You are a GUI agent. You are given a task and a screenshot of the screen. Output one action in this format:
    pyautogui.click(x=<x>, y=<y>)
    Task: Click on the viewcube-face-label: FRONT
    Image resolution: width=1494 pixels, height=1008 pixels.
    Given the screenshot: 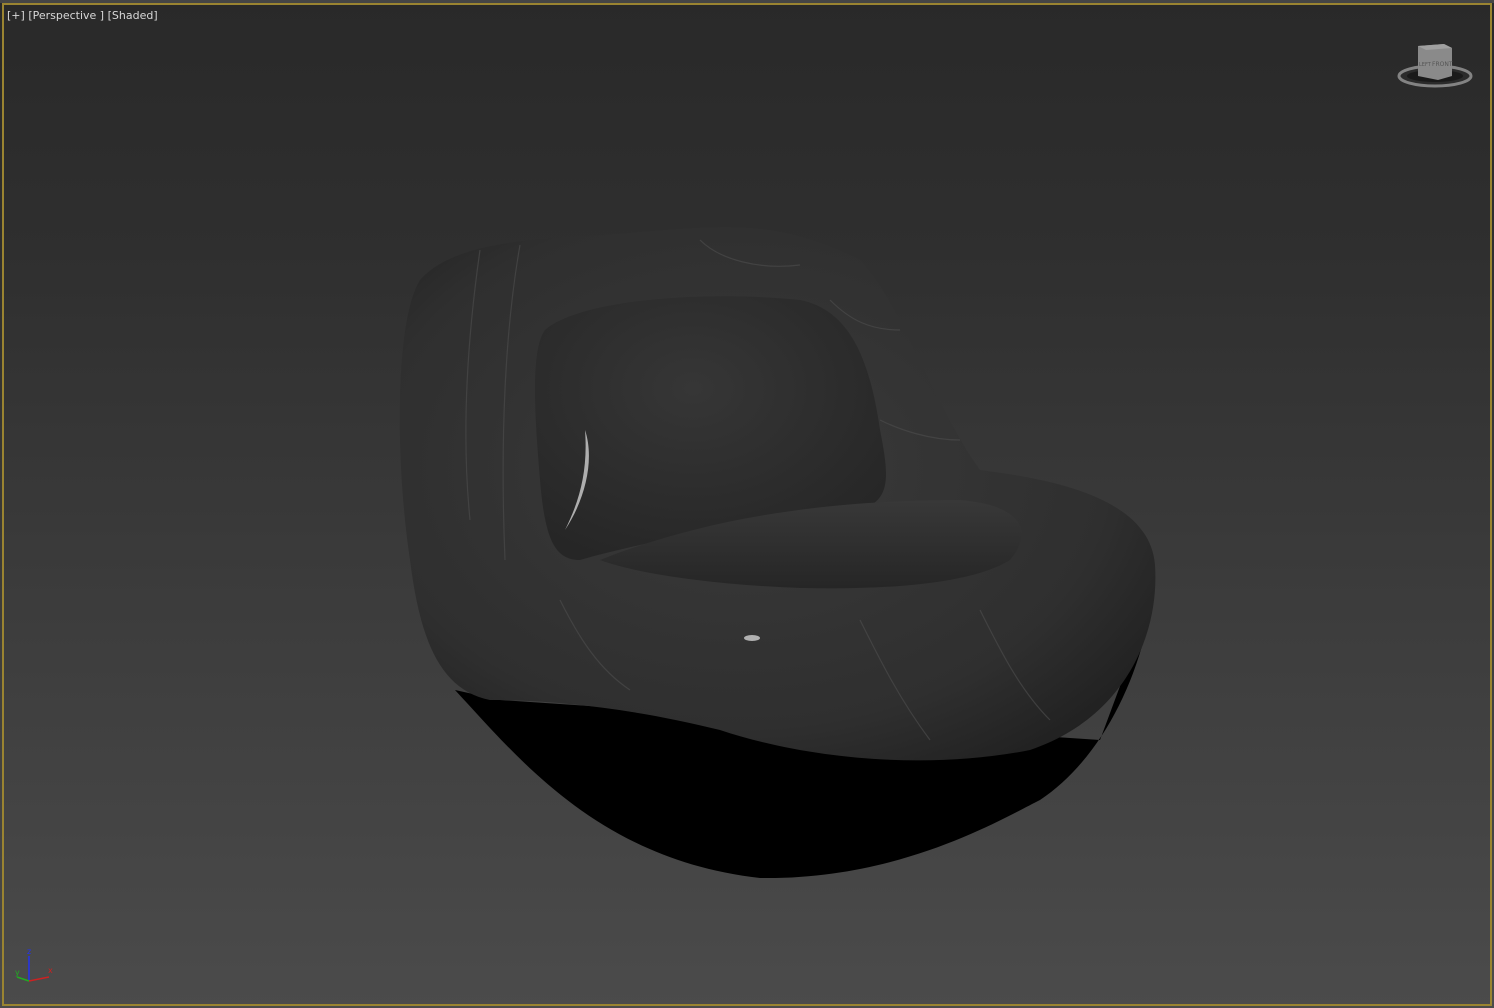 What is the action you would take?
    pyautogui.click(x=1442, y=64)
    